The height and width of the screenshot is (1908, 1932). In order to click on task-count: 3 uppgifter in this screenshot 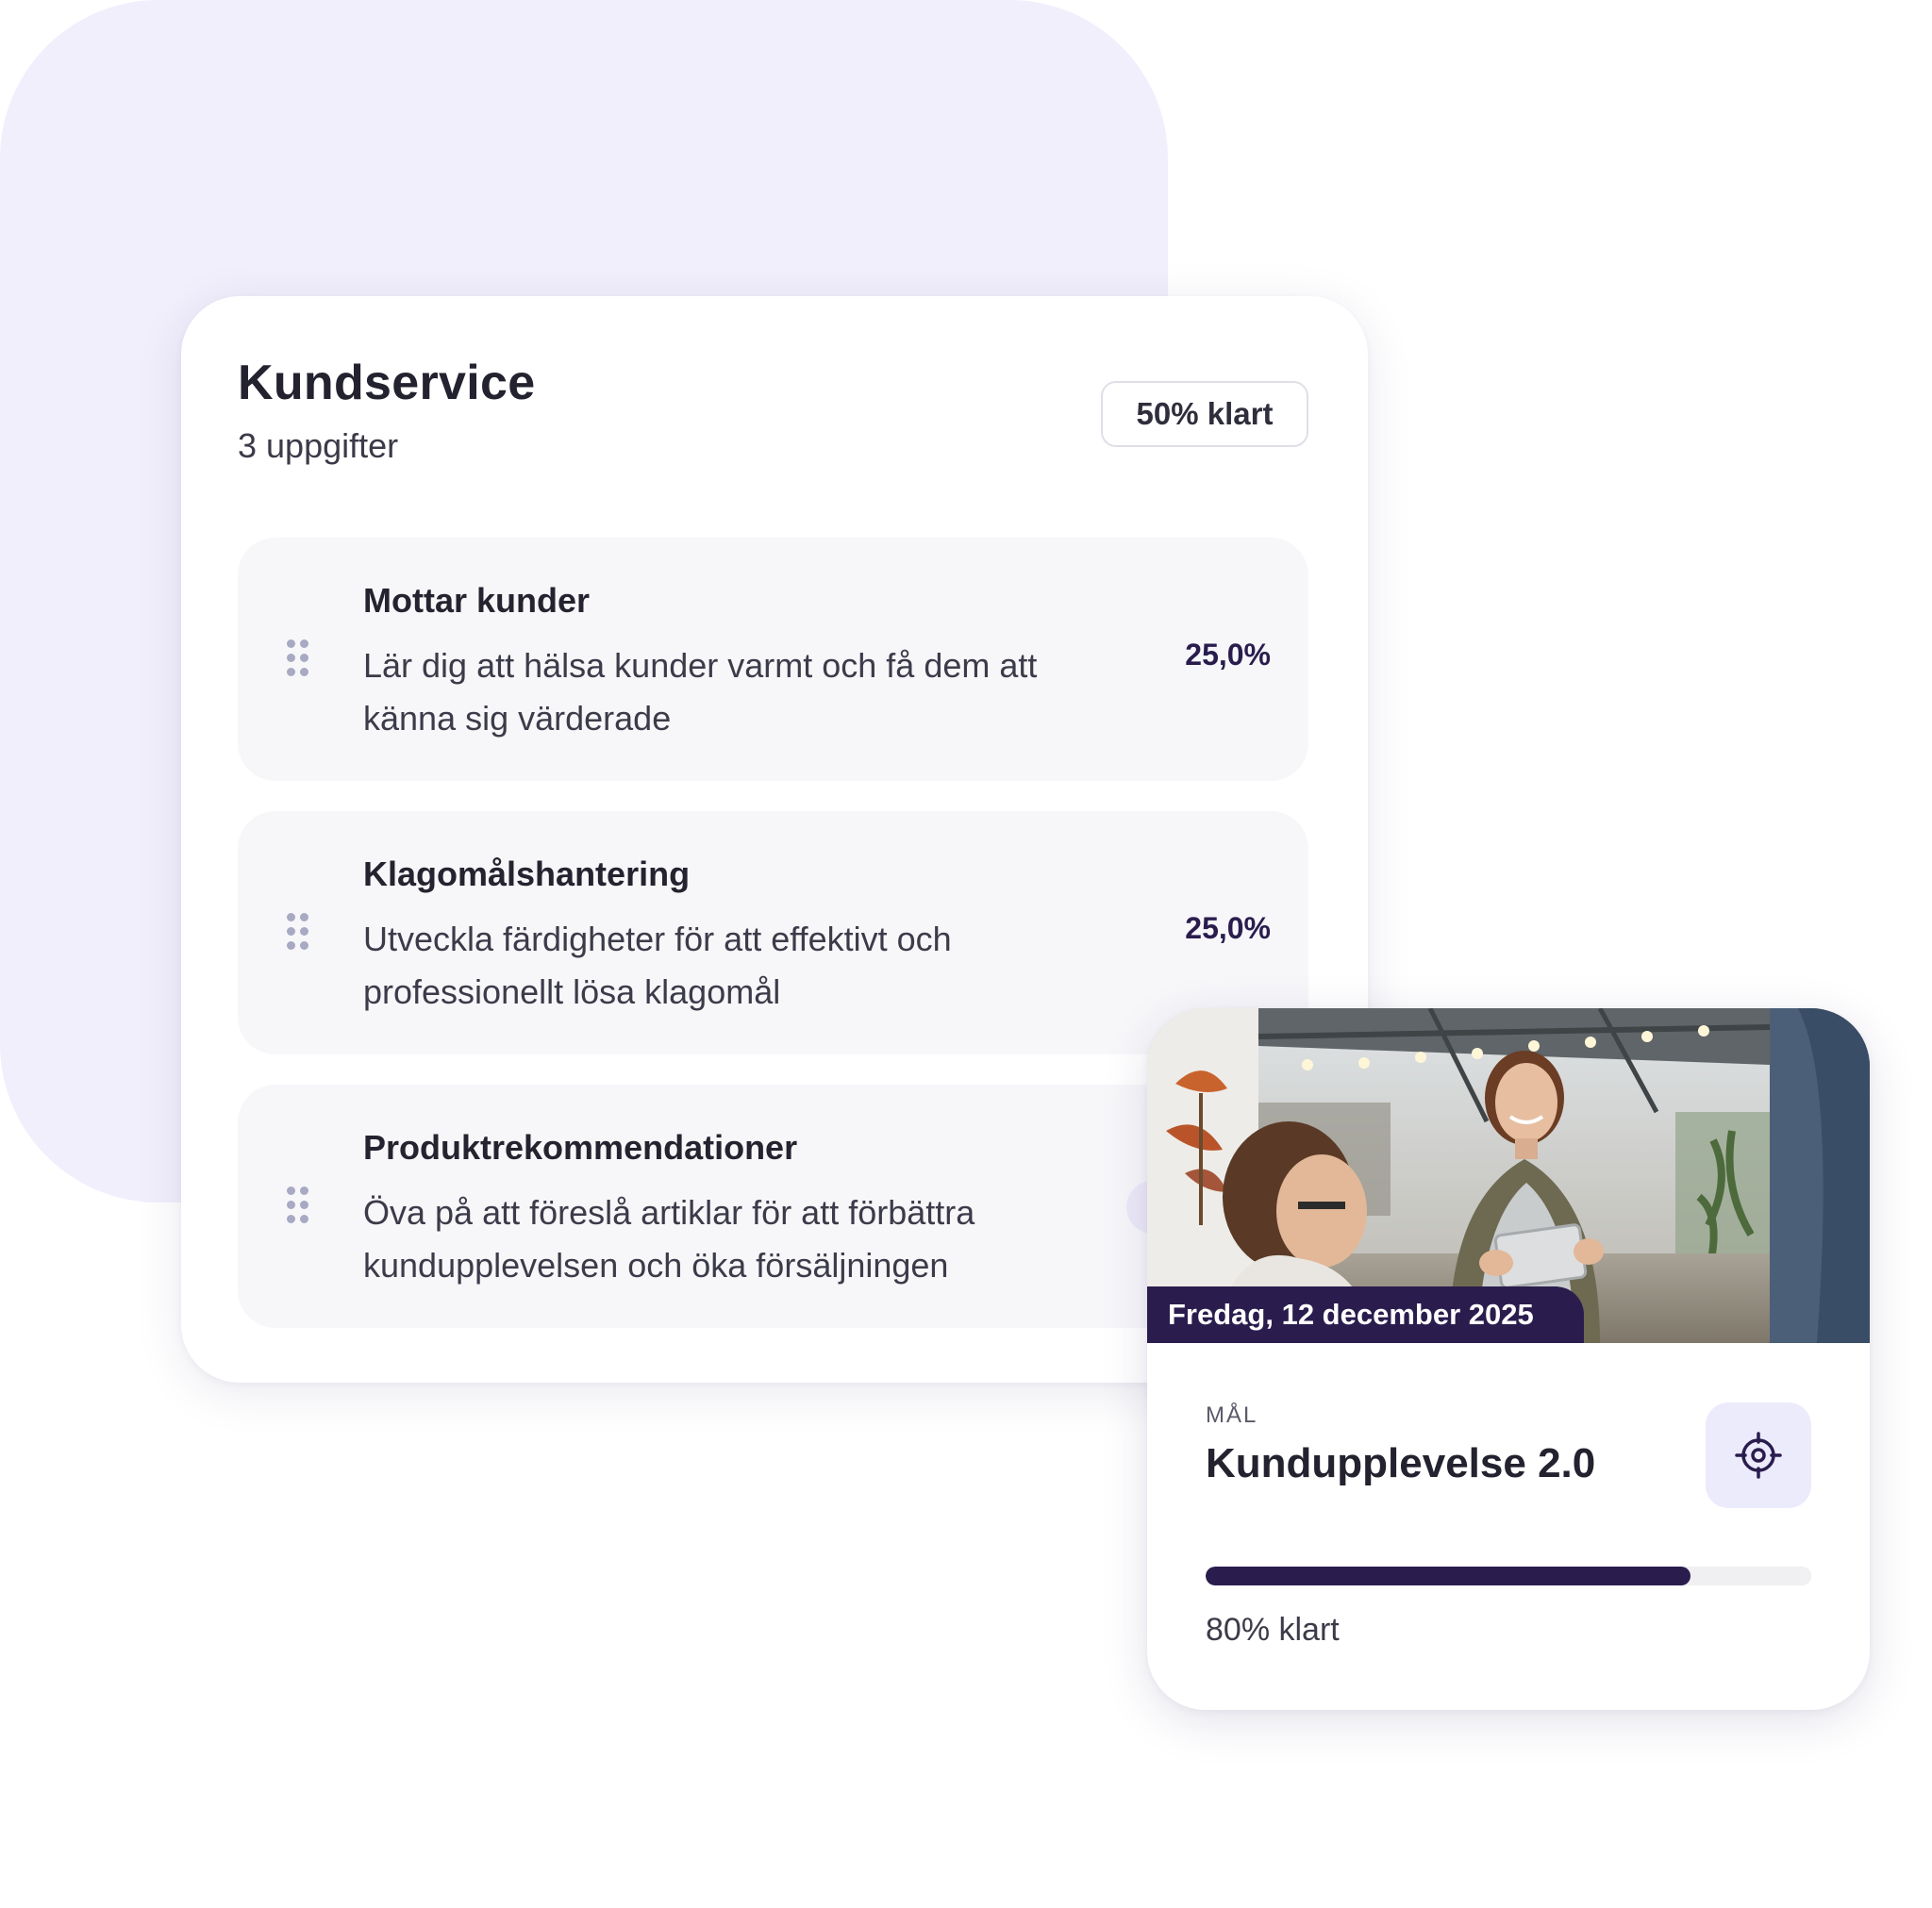, I will do `click(318, 445)`.